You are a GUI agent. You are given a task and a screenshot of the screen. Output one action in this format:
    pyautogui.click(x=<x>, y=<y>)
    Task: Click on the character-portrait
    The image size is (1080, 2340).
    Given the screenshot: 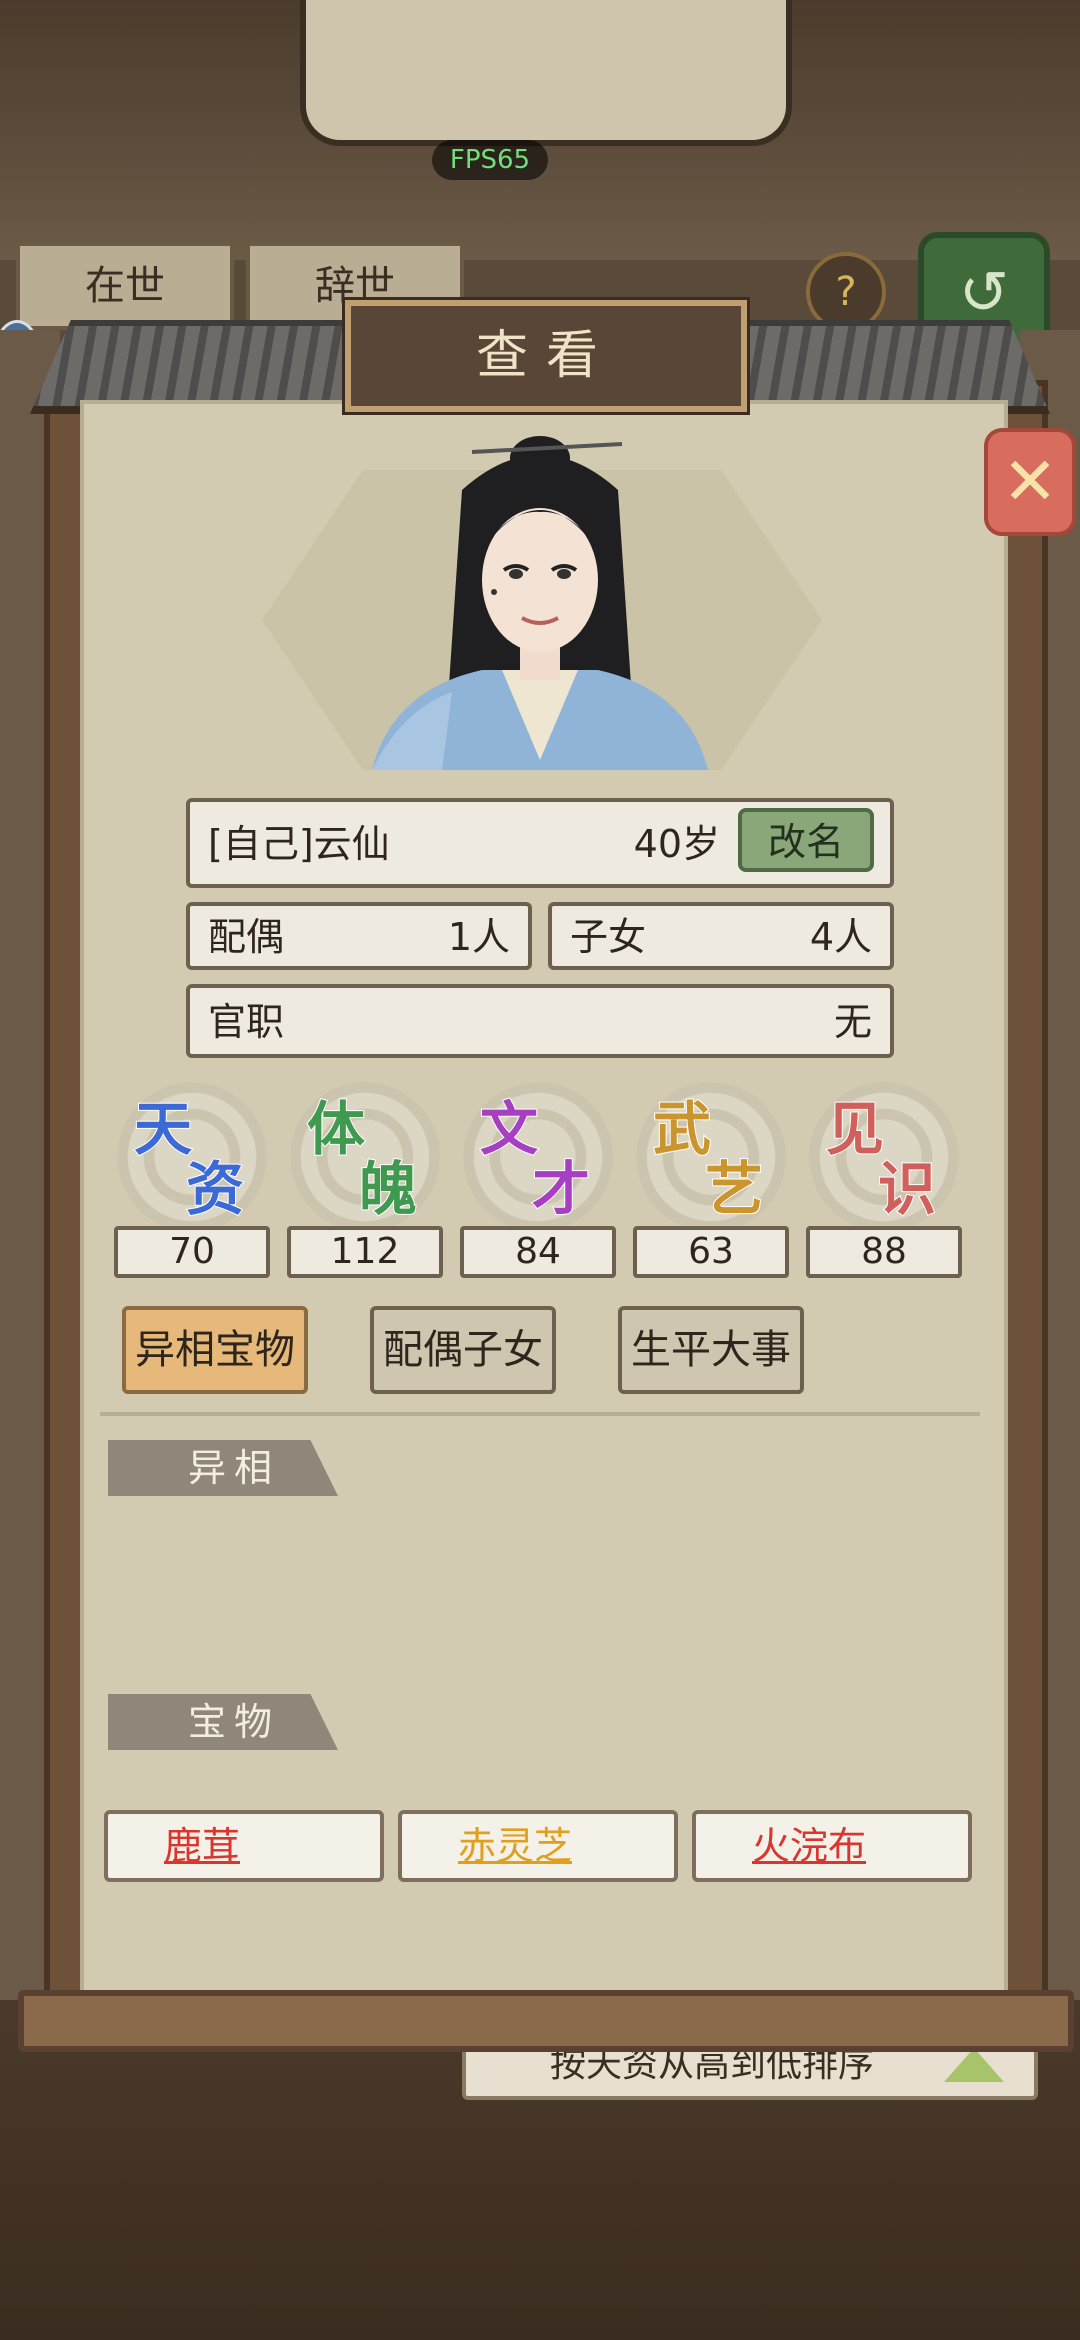 What is the action you would take?
    pyautogui.click(x=540, y=603)
    